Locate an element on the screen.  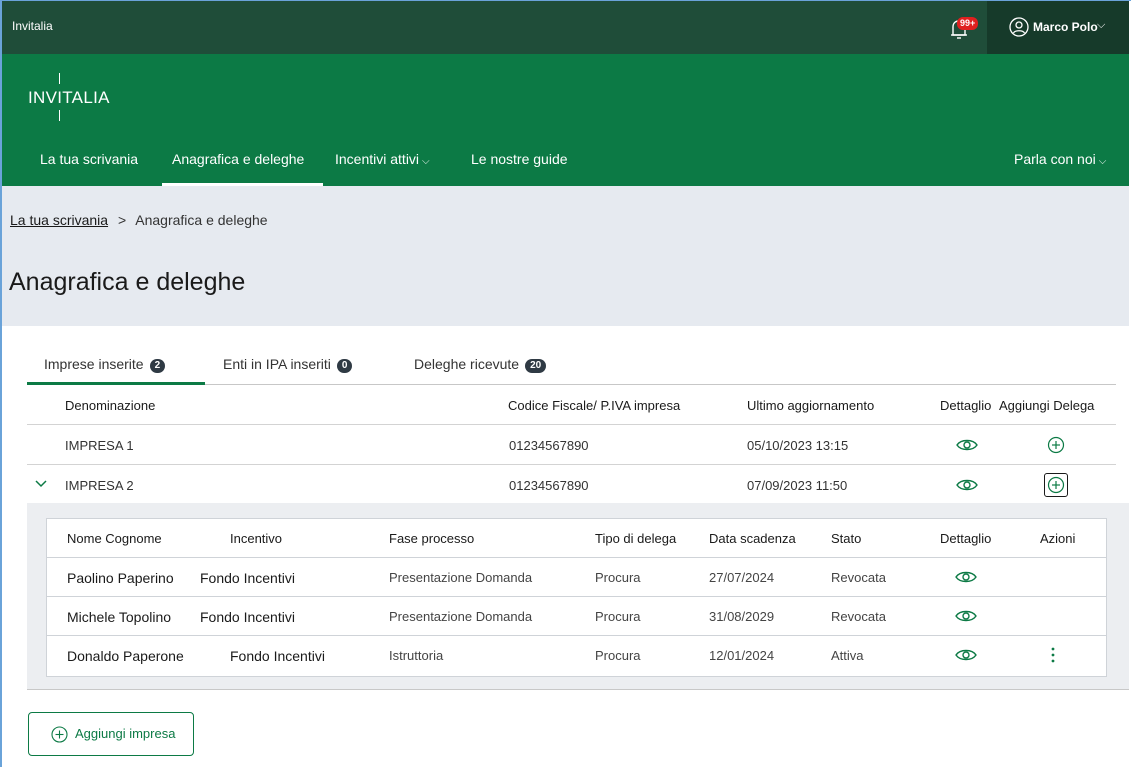
nav-label: Le nostre guide is located at coordinates (519, 159).